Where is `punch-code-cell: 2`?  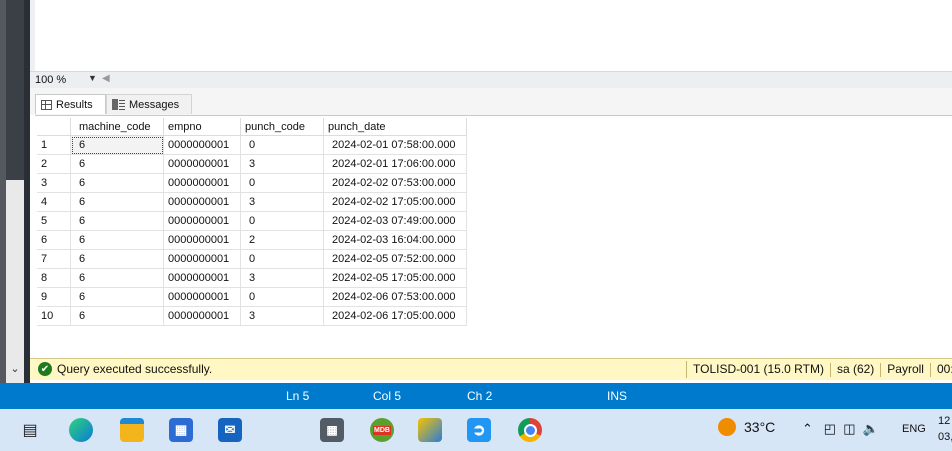 punch-code-cell: 2 is located at coordinates (282, 240).